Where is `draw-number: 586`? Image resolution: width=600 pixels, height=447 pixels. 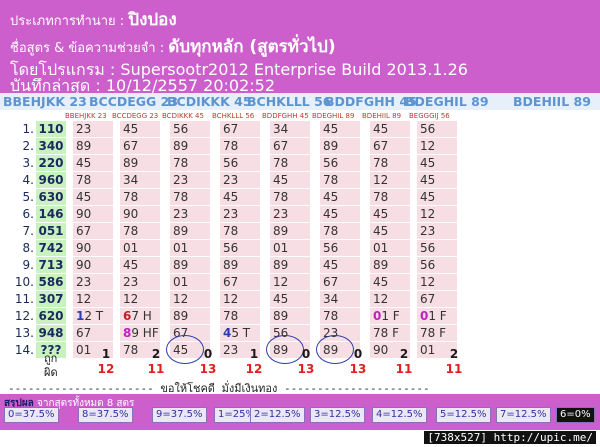
draw-number: 586 is located at coordinates (51, 282).